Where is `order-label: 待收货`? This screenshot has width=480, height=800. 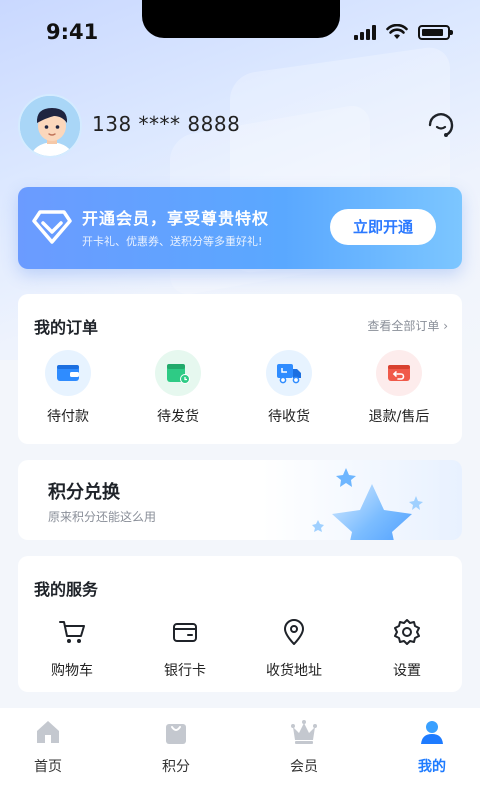 order-label: 待收货 is located at coordinates (289, 417).